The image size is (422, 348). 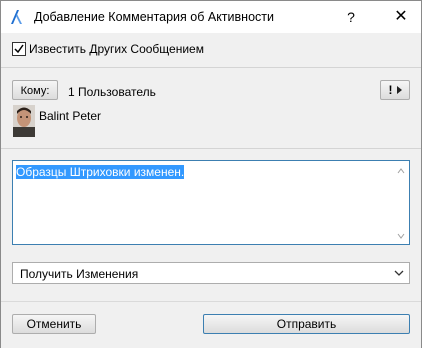 What do you see at coordinates (399, 273) in the screenshot?
I see `chevron-down-icon` at bounding box center [399, 273].